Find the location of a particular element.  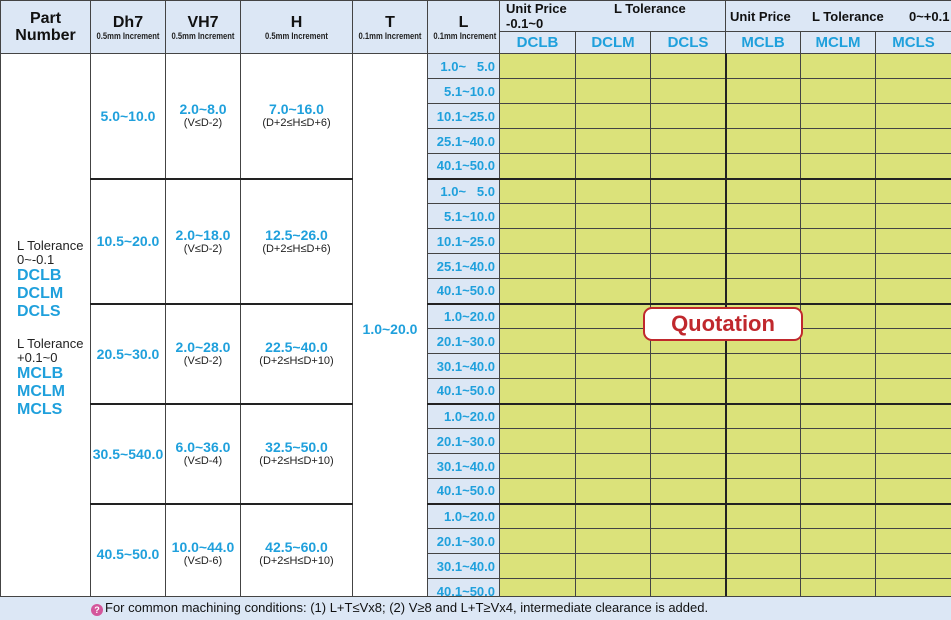

d-range-cell: 5.0~10.0 is located at coordinates (128, 116).